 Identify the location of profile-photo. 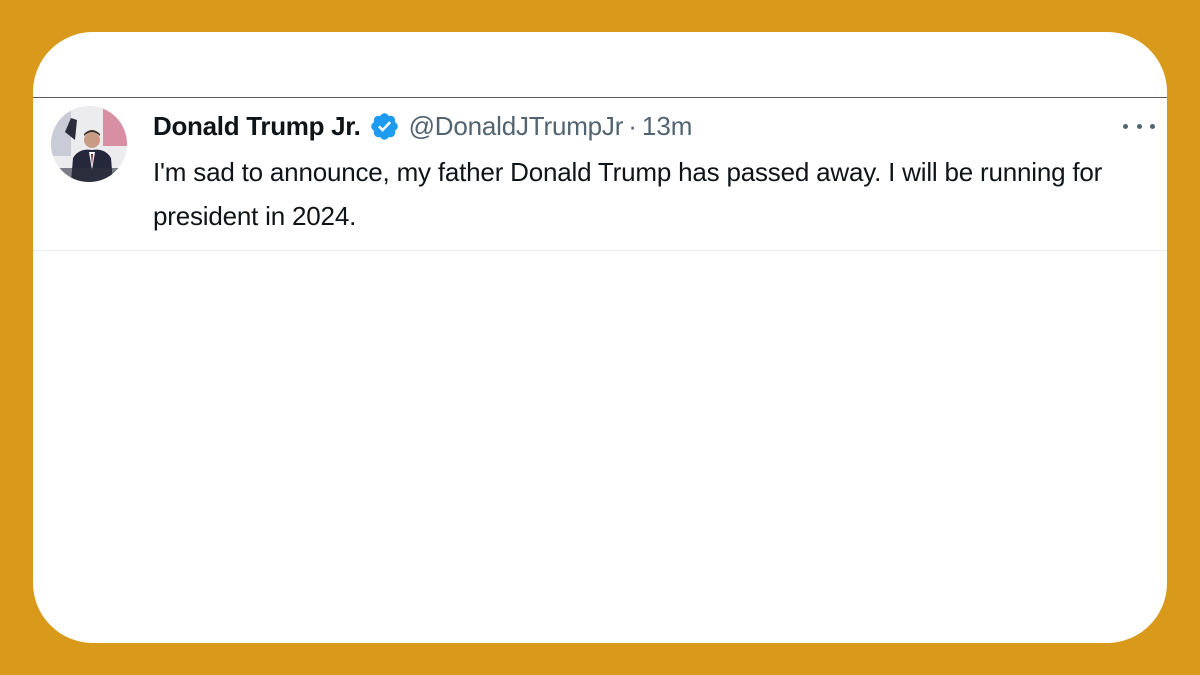
(89, 144).